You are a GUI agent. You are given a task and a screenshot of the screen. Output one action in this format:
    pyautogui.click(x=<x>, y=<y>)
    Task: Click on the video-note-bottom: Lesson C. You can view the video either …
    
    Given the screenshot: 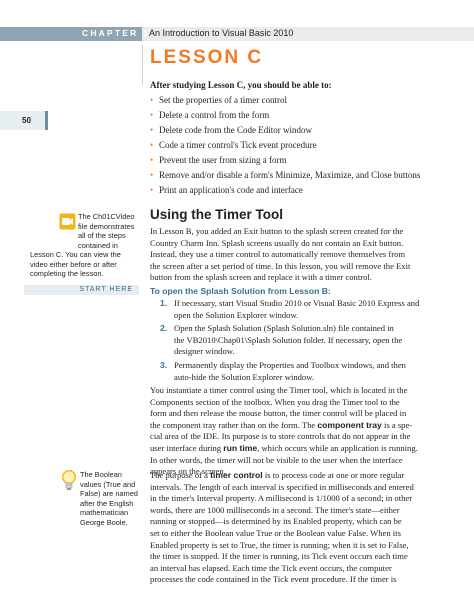 What is the action you would take?
    pyautogui.click(x=75, y=264)
    